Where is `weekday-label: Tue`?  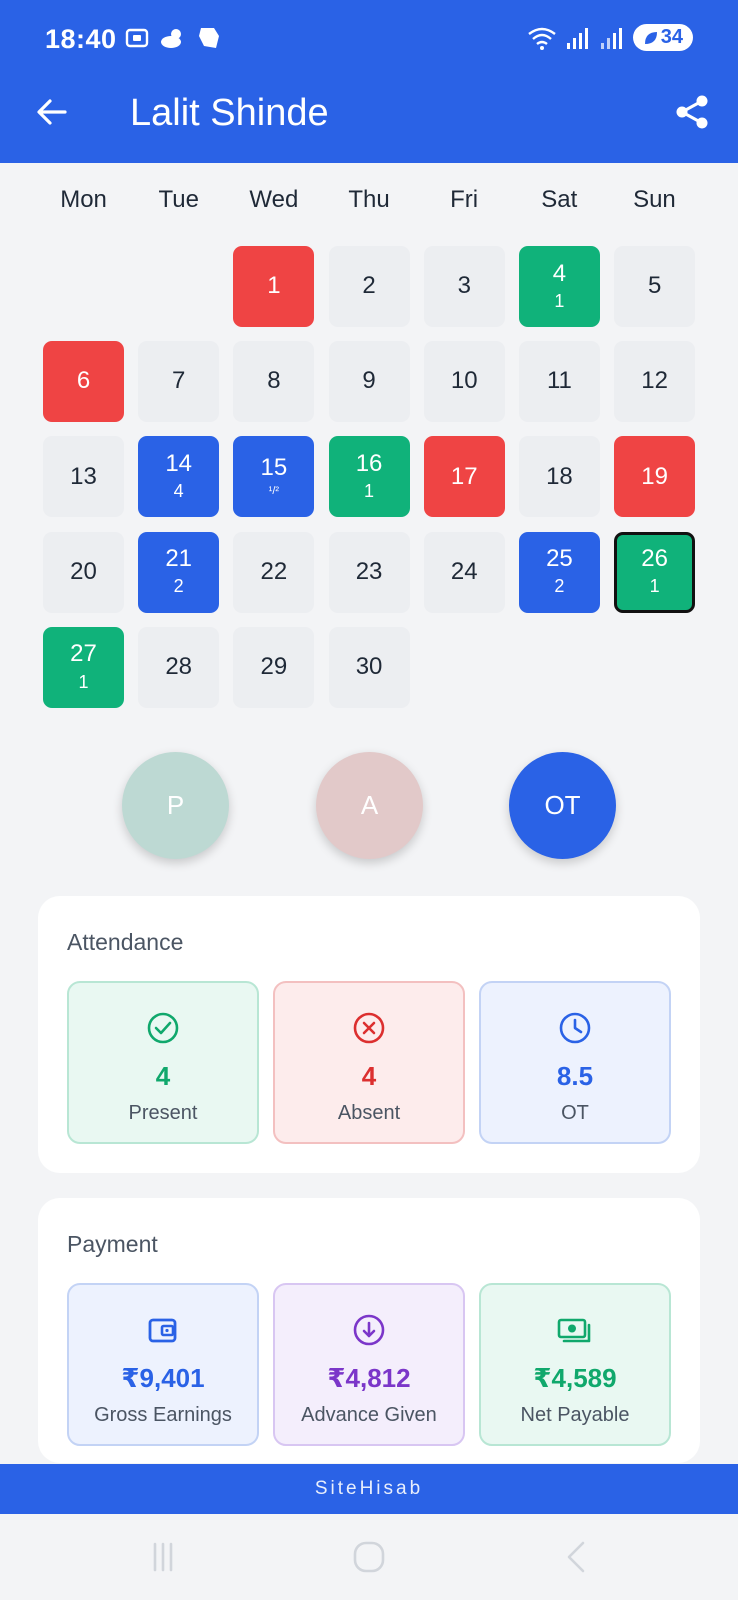 weekday-label: Tue is located at coordinates (178, 199).